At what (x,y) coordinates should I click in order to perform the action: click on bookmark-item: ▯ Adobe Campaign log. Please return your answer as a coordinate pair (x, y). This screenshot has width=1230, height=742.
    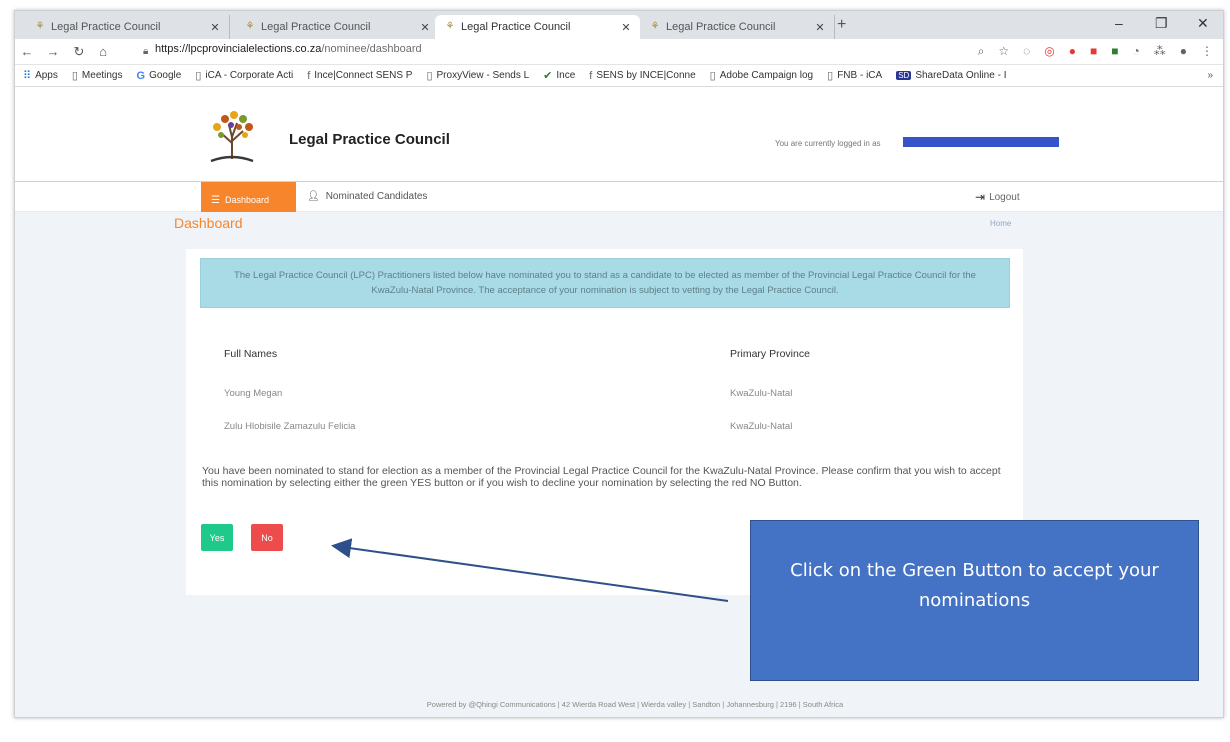
    Looking at the image, I should click on (761, 75).